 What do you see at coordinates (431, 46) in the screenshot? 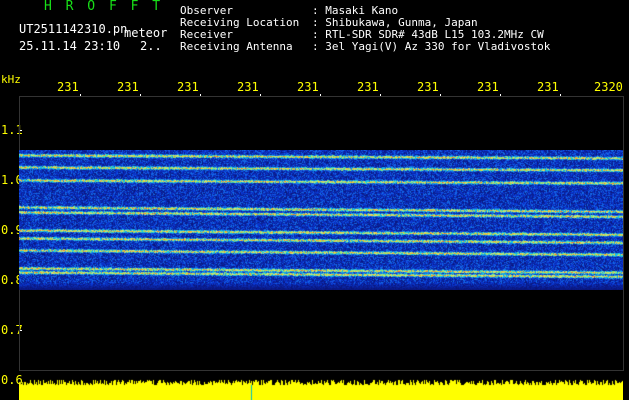
I see `antenna-value: : 3el Yagi(V) Az 330 for Vladivostok` at bounding box center [431, 46].